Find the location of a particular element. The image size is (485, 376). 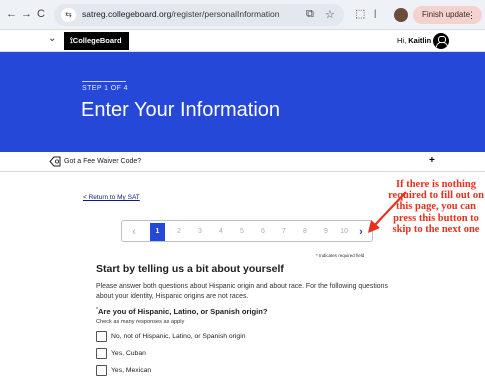

pager-page-7: 7 is located at coordinates (284, 232).